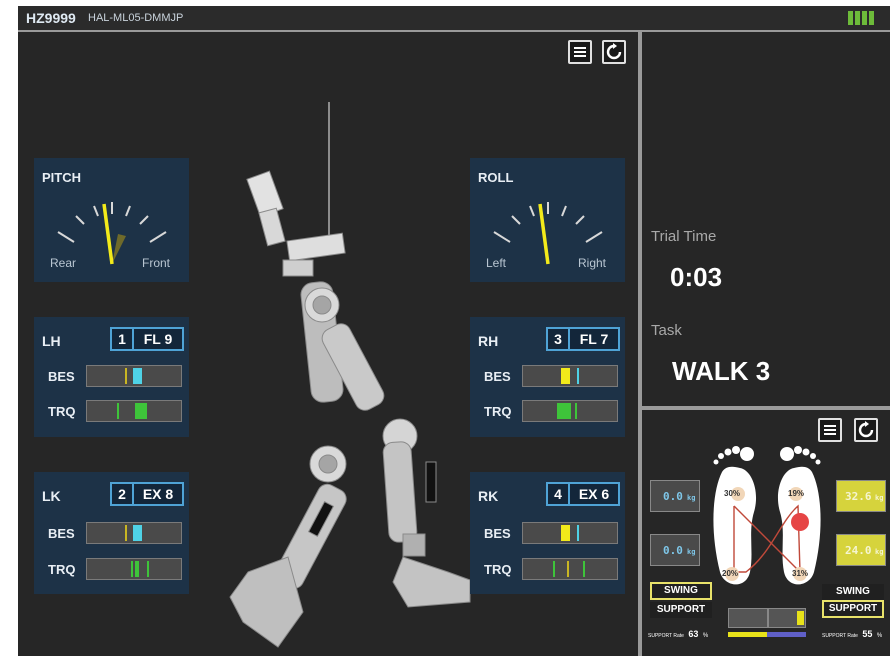  I want to click on battery-icon, so click(865, 18).